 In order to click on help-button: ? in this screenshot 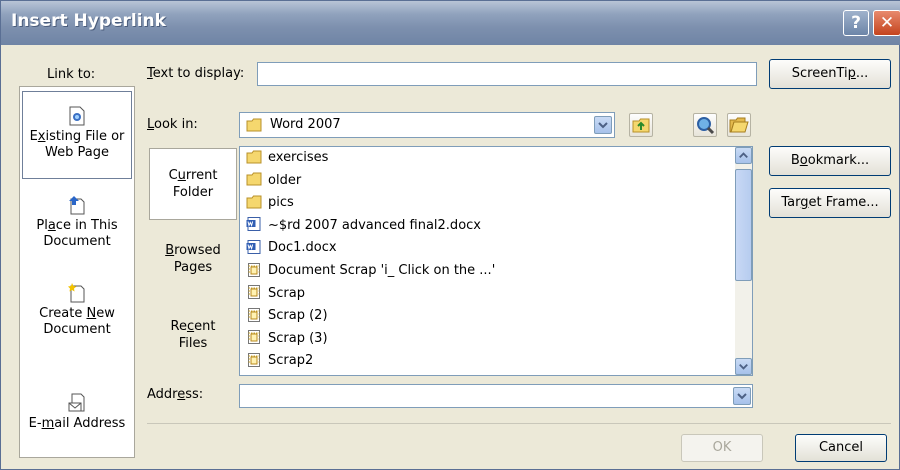, I will do `click(856, 23)`.